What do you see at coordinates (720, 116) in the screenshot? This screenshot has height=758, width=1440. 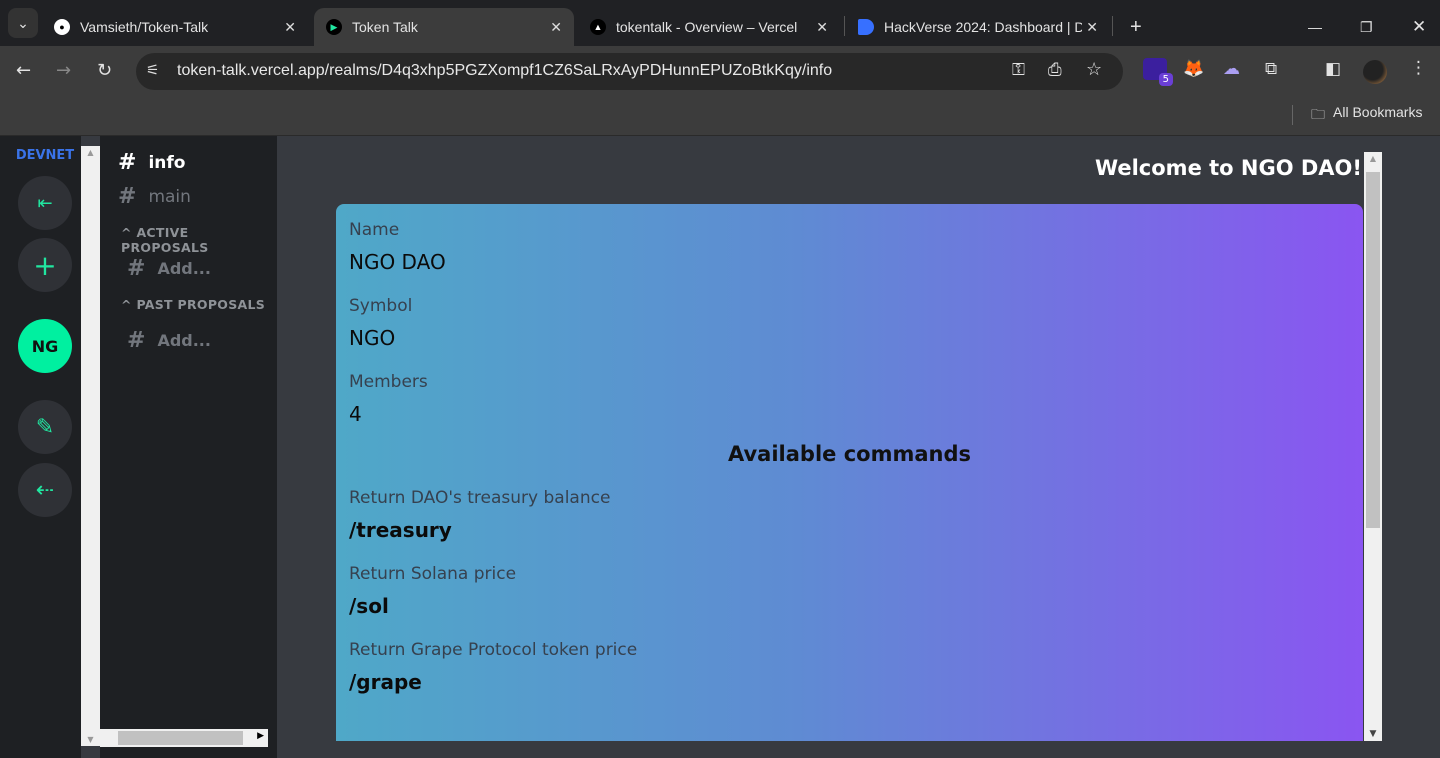 I see `bookmarks-bar: 🗀 All Bookmarks` at bounding box center [720, 116].